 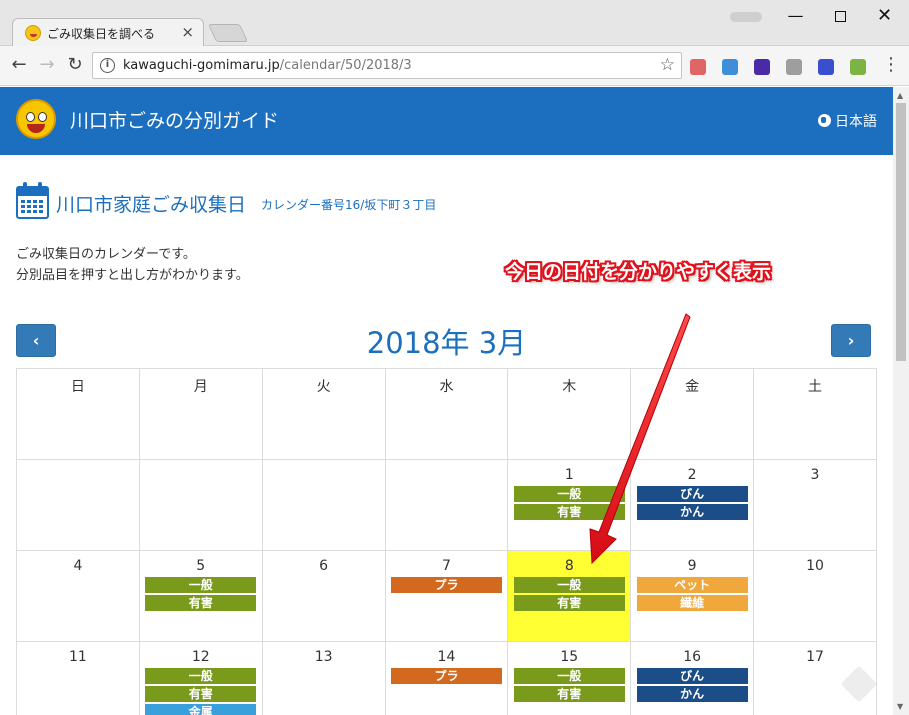 I want to click on calendar-day-cell: 8 一般有害, so click(x=569, y=596).